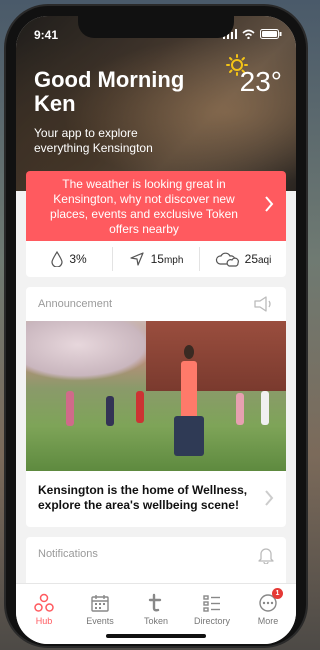 This screenshot has height=650, width=320. What do you see at coordinates (173, 260) in the screenshot?
I see `wind-unit: mph` at bounding box center [173, 260].